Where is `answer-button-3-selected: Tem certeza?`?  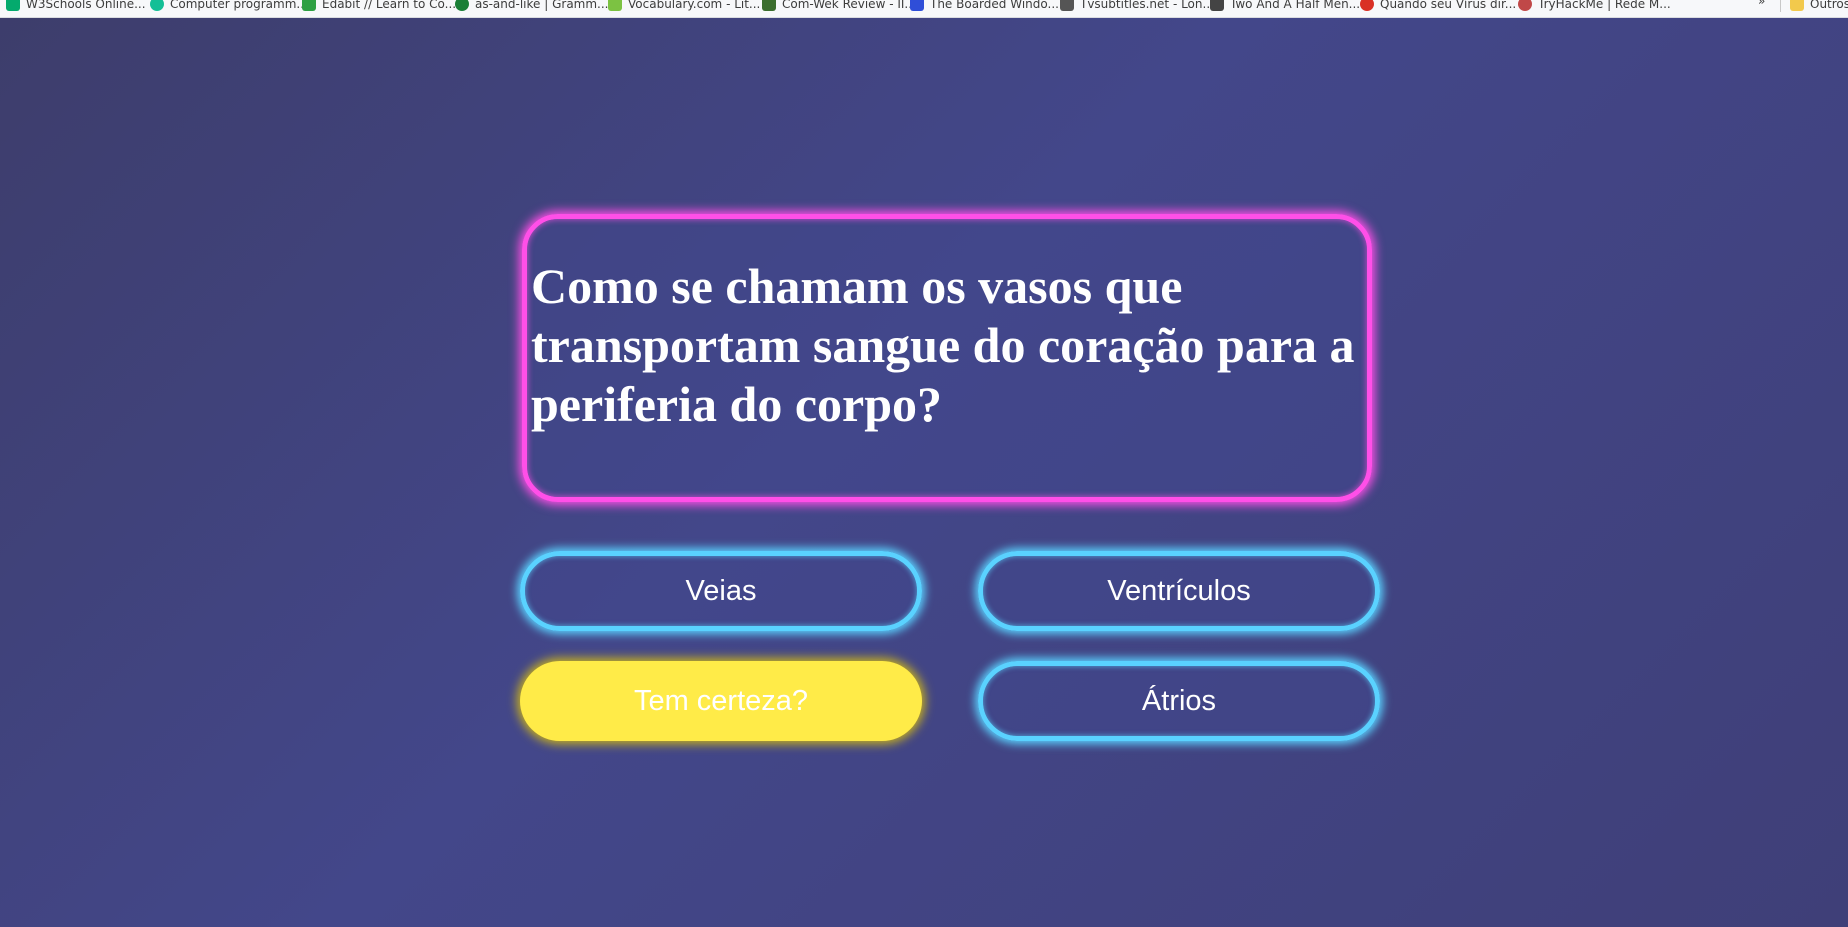
answer-button-3-selected: Tem certeza? is located at coordinates (721, 701).